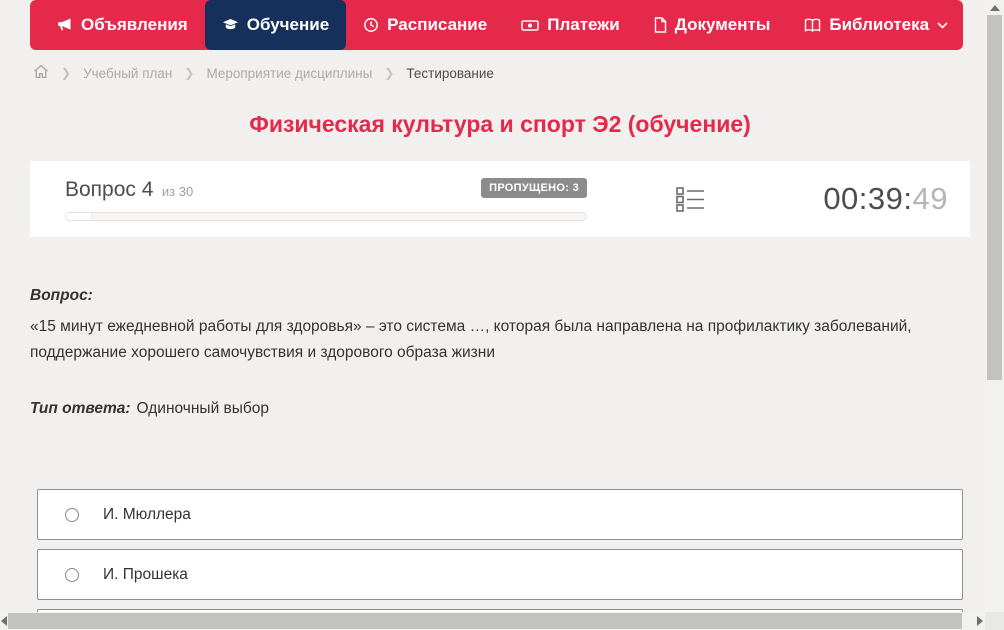 The height and width of the screenshot is (630, 1004). I want to click on nav-item-payments: Платежи, so click(570, 25).